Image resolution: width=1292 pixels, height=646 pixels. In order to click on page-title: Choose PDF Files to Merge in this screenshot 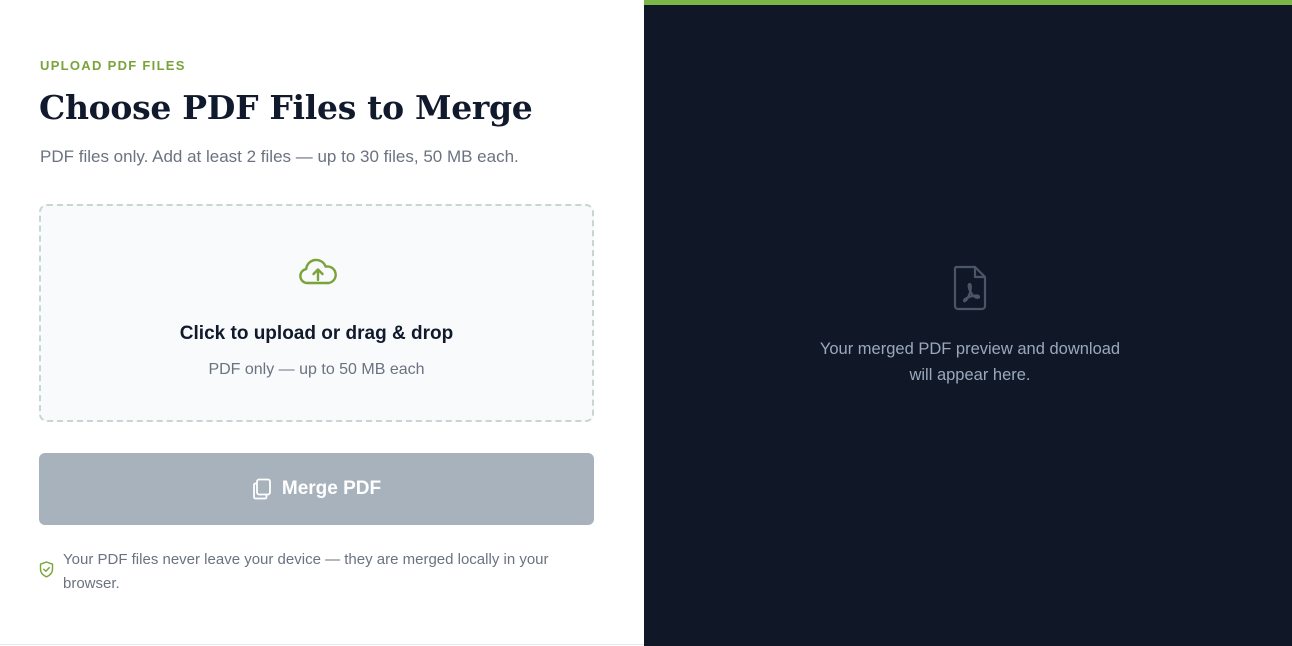, I will do `click(286, 107)`.